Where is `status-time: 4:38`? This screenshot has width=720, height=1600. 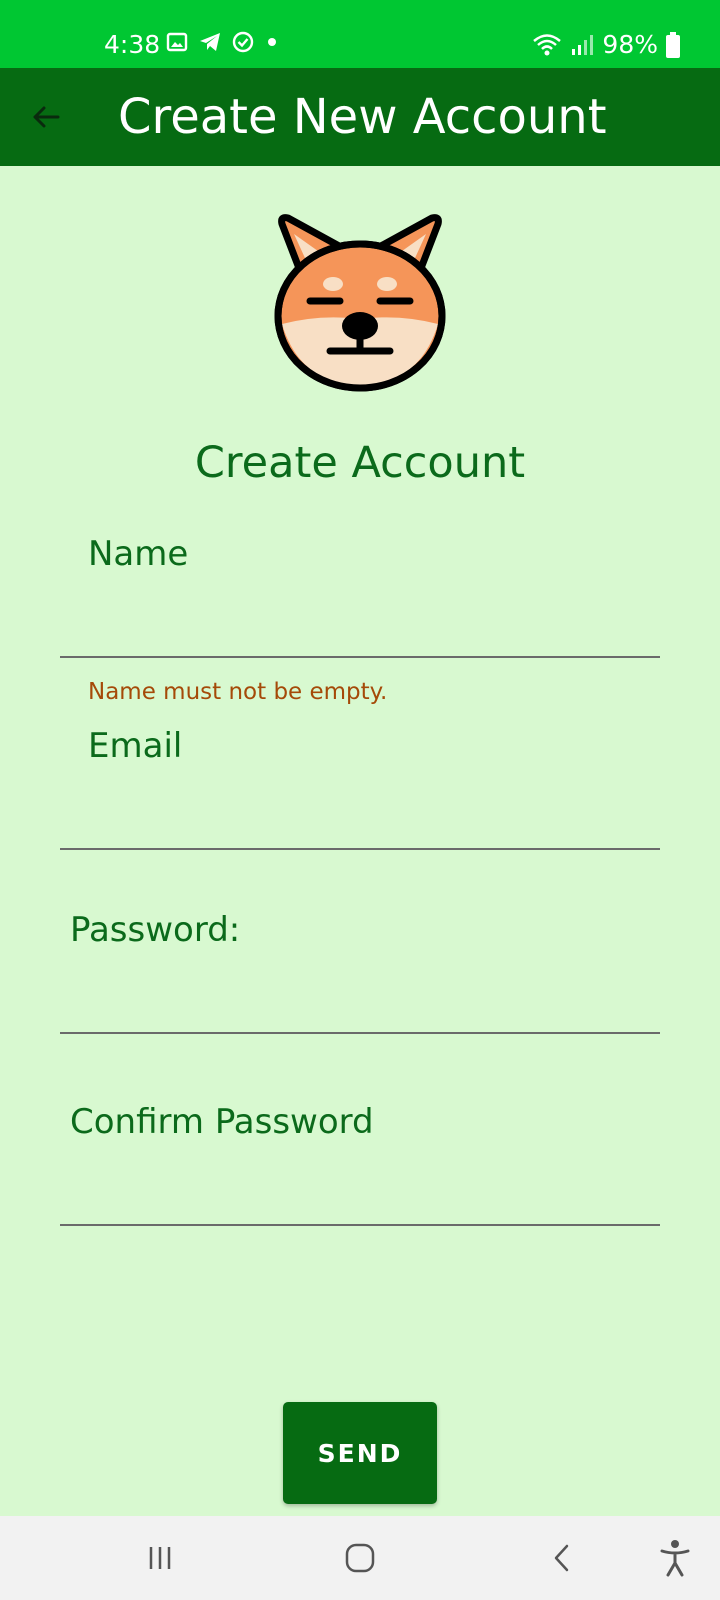
status-time: 4:38 is located at coordinates (132, 44).